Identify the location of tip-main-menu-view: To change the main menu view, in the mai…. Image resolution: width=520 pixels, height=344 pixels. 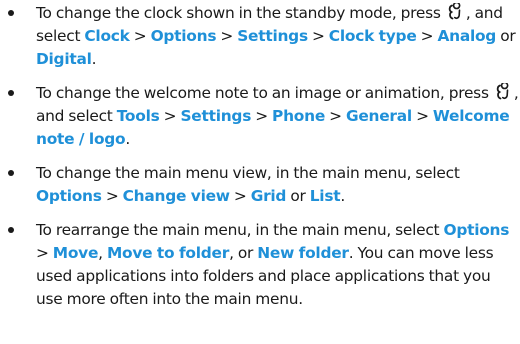
(260, 185).